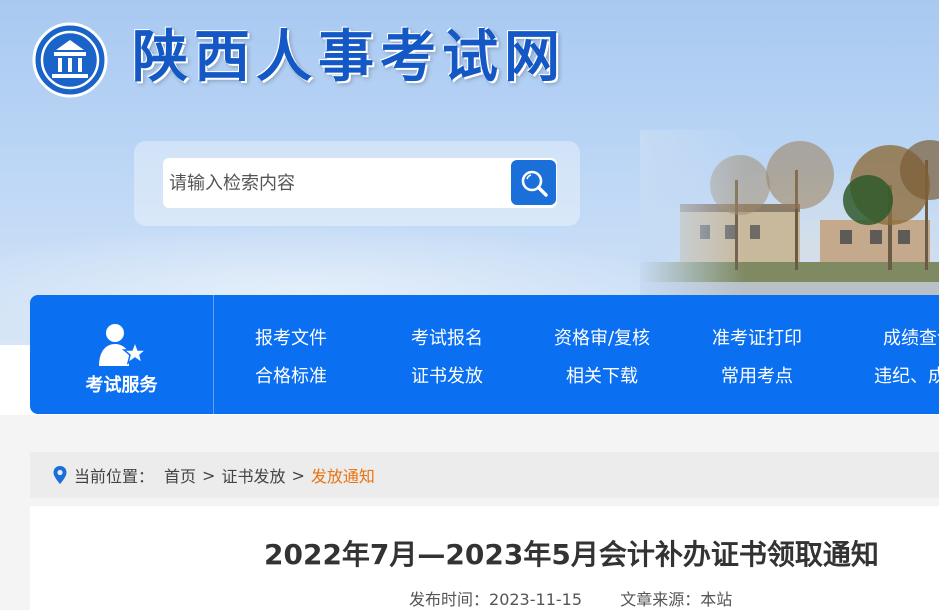  What do you see at coordinates (447, 375) in the screenshot?
I see `nav-link-certificate-issuance: 证书发放` at bounding box center [447, 375].